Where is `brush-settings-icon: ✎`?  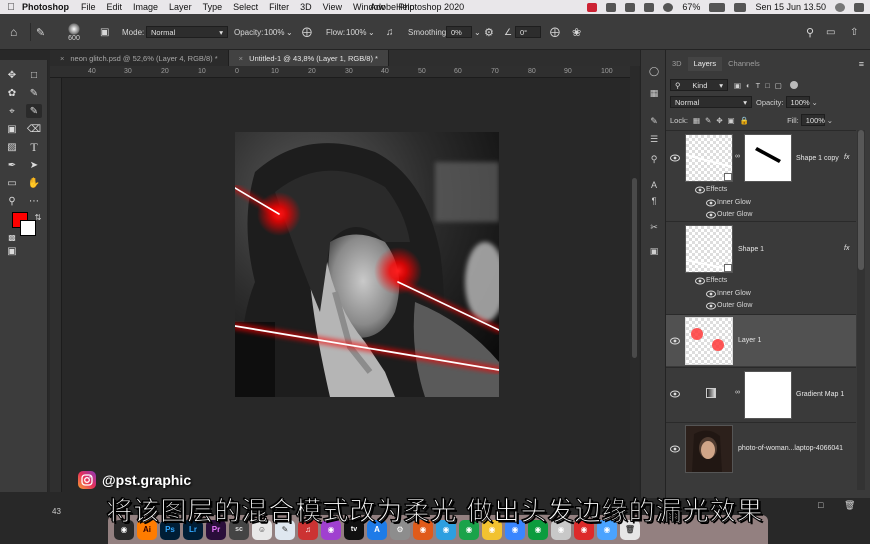
brush-settings-icon: ✎ is located at coordinates (654, 122).